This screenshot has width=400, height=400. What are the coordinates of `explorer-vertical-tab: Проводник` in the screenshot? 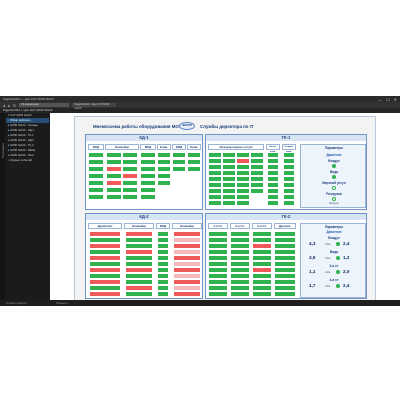 It's located at (2, 209).